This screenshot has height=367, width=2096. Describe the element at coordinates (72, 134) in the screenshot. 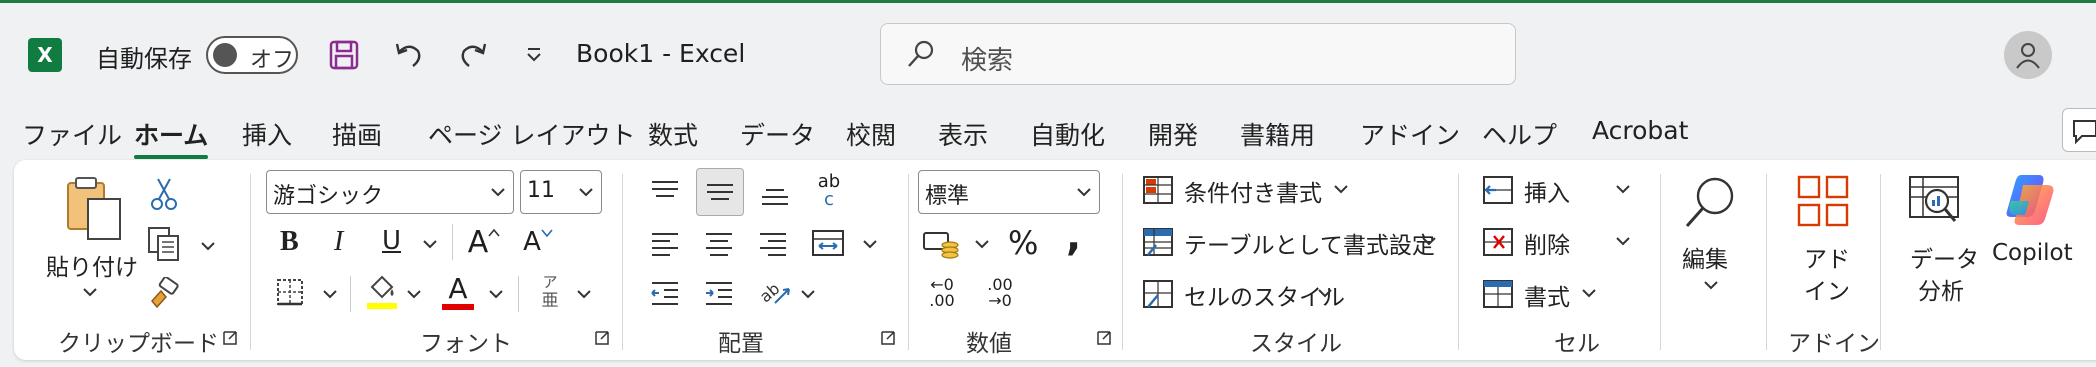

I see `tab-file: ファイル` at that location.